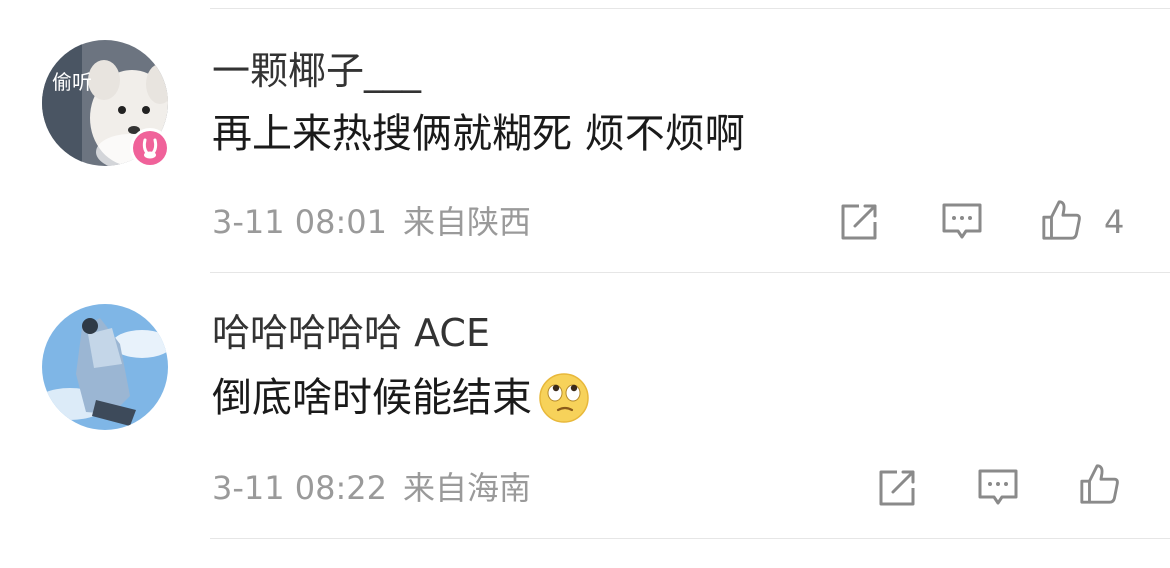  I want to click on comment-text: 再上来热搜俩就糊死 烦不烦啊, so click(478, 134).